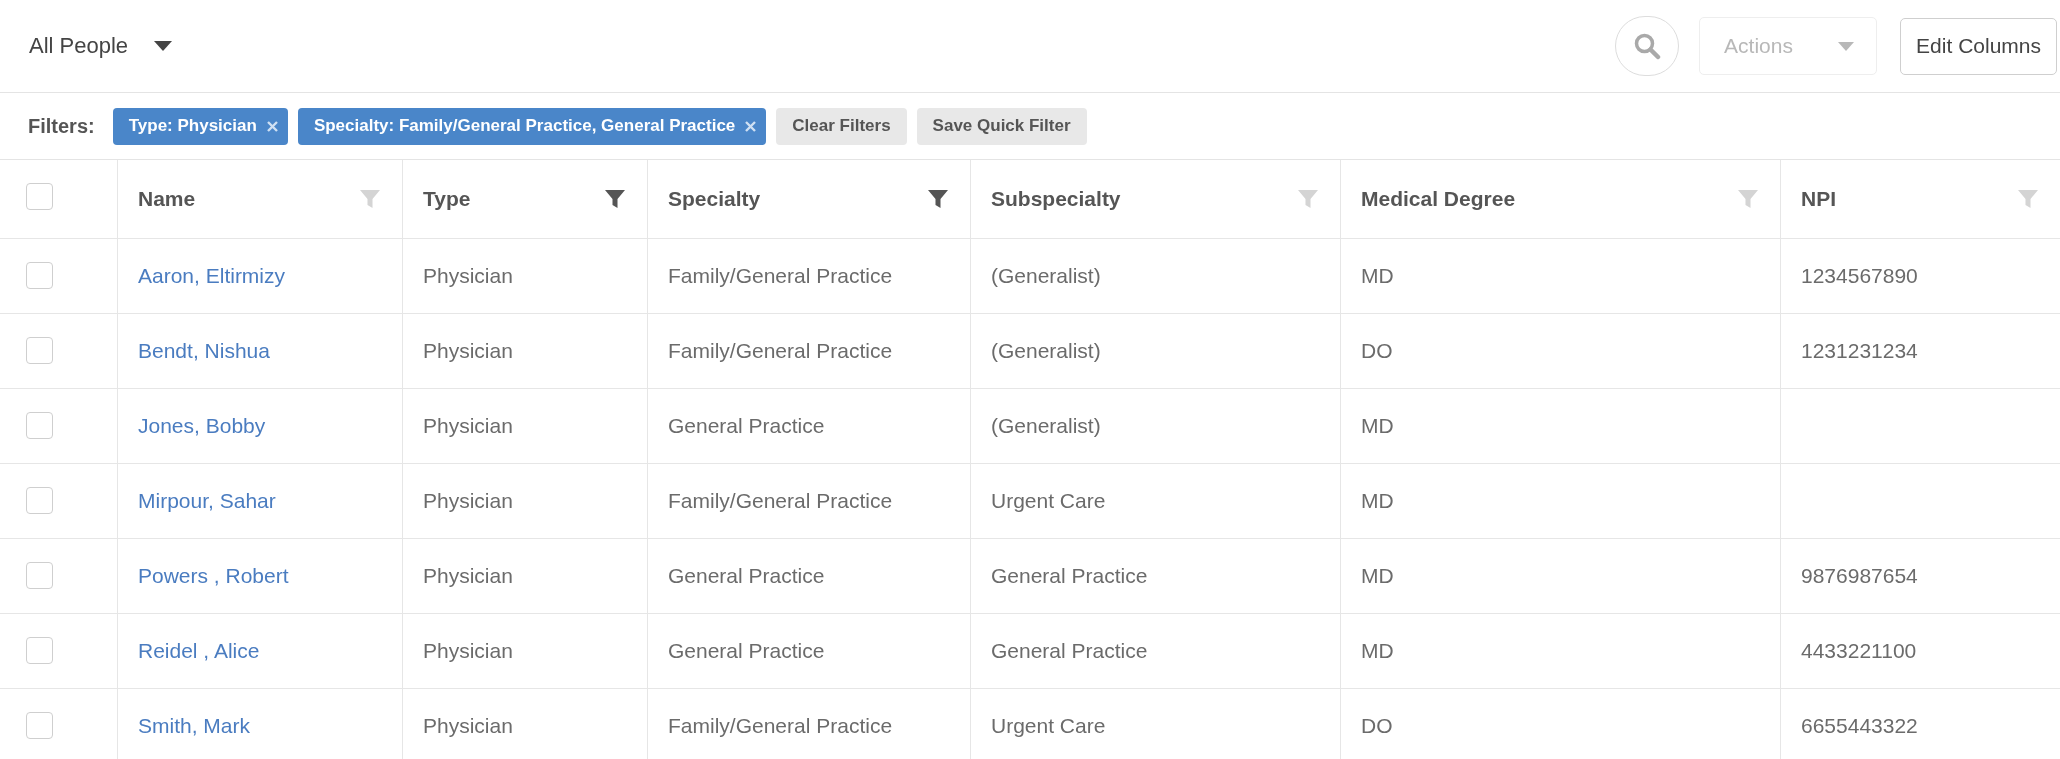 The width and height of the screenshot is (2060, 759). I want to click on column-header: Subspecialty, so click(1056, 199).